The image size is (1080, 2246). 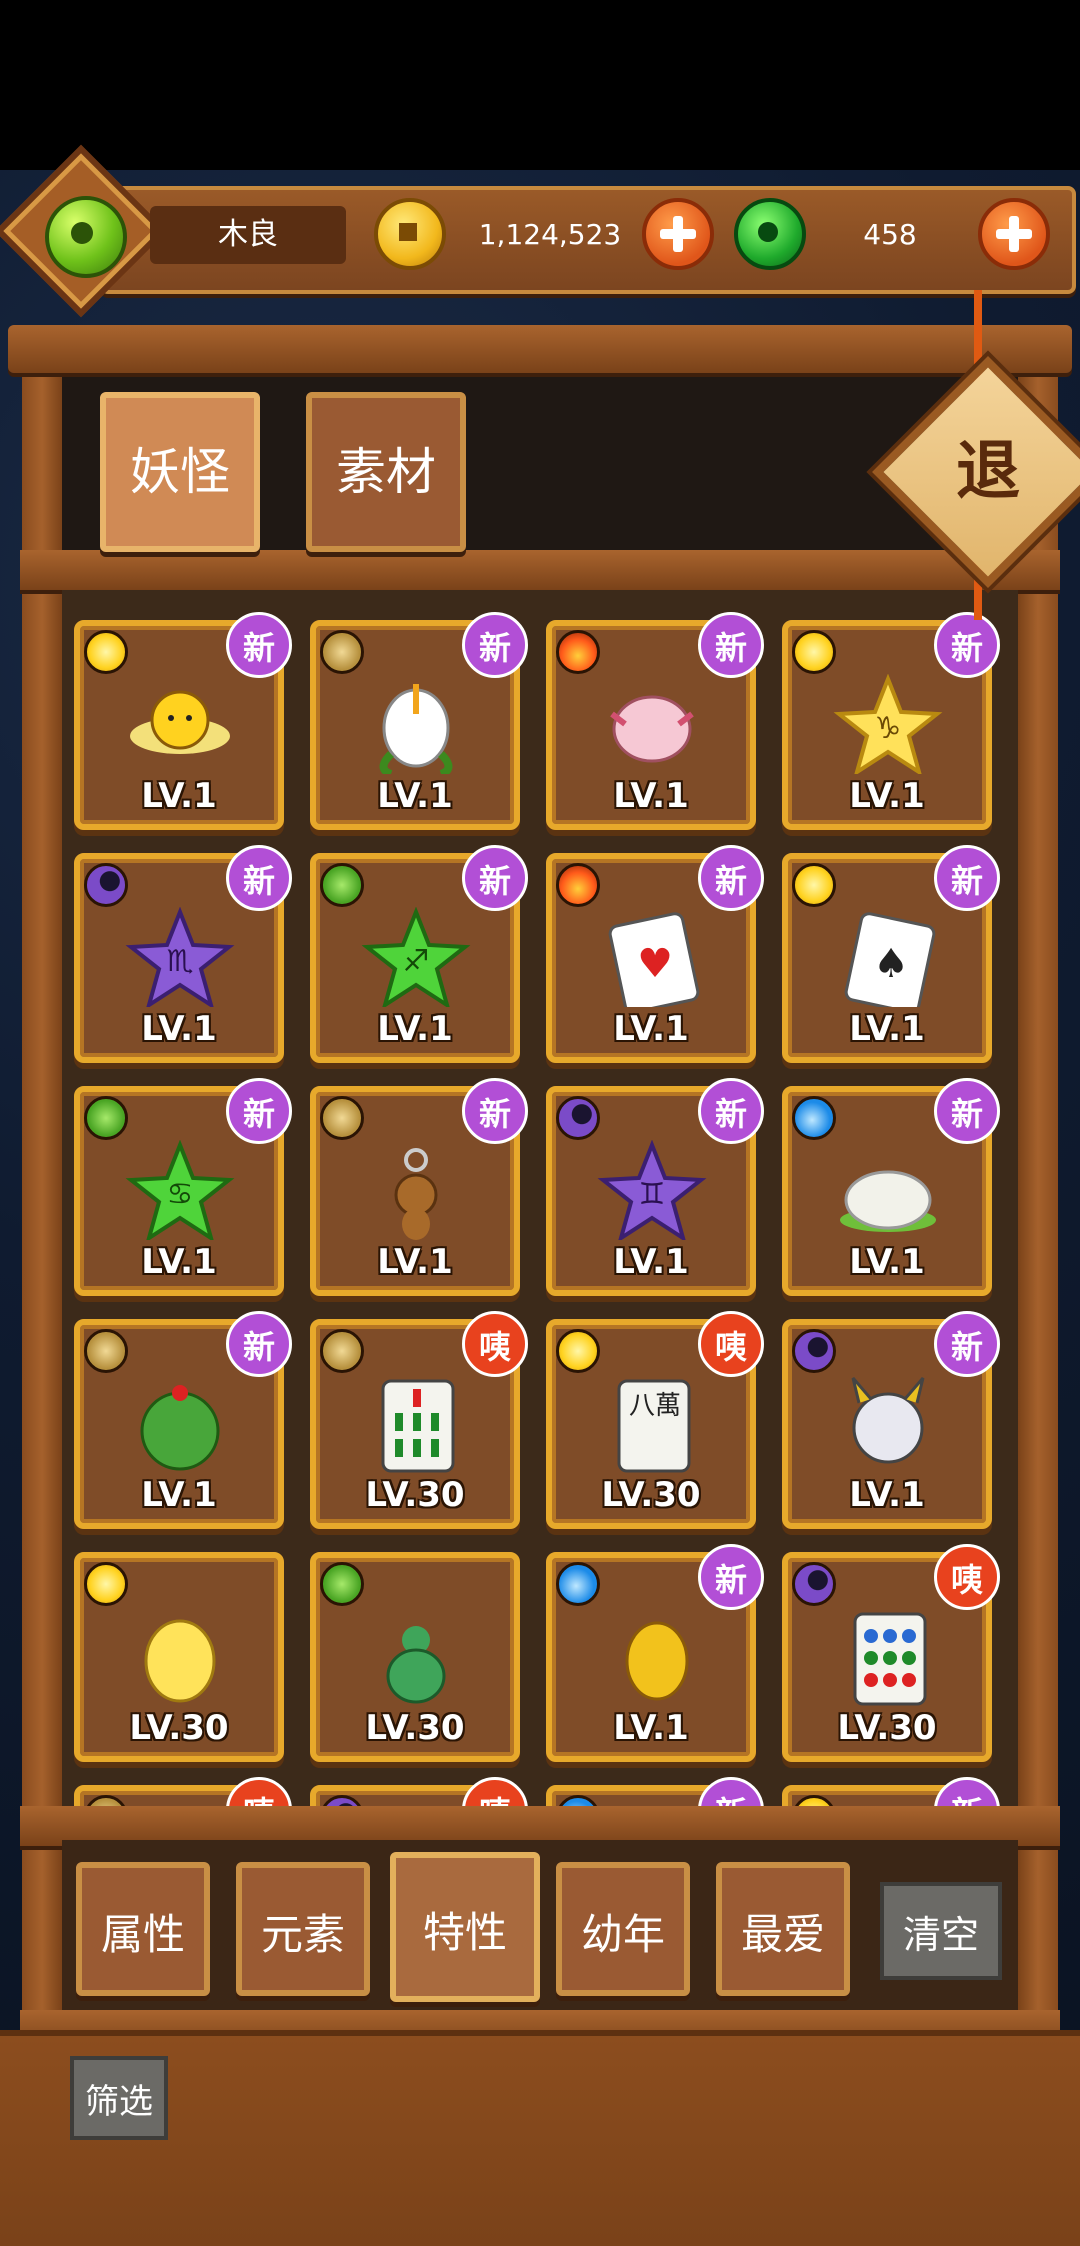 I want to click on monster-card: ♏ LV.1 新, so click(x=183, y=954).